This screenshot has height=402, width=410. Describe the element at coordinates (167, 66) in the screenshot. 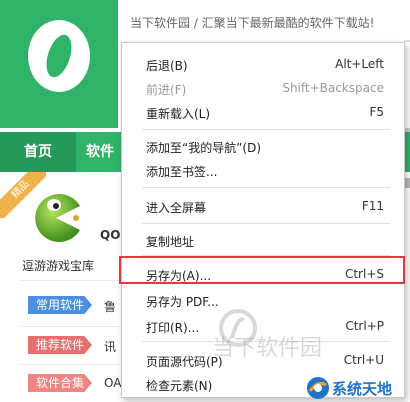

I see `menu-item-label: 后退(B)` at that location.